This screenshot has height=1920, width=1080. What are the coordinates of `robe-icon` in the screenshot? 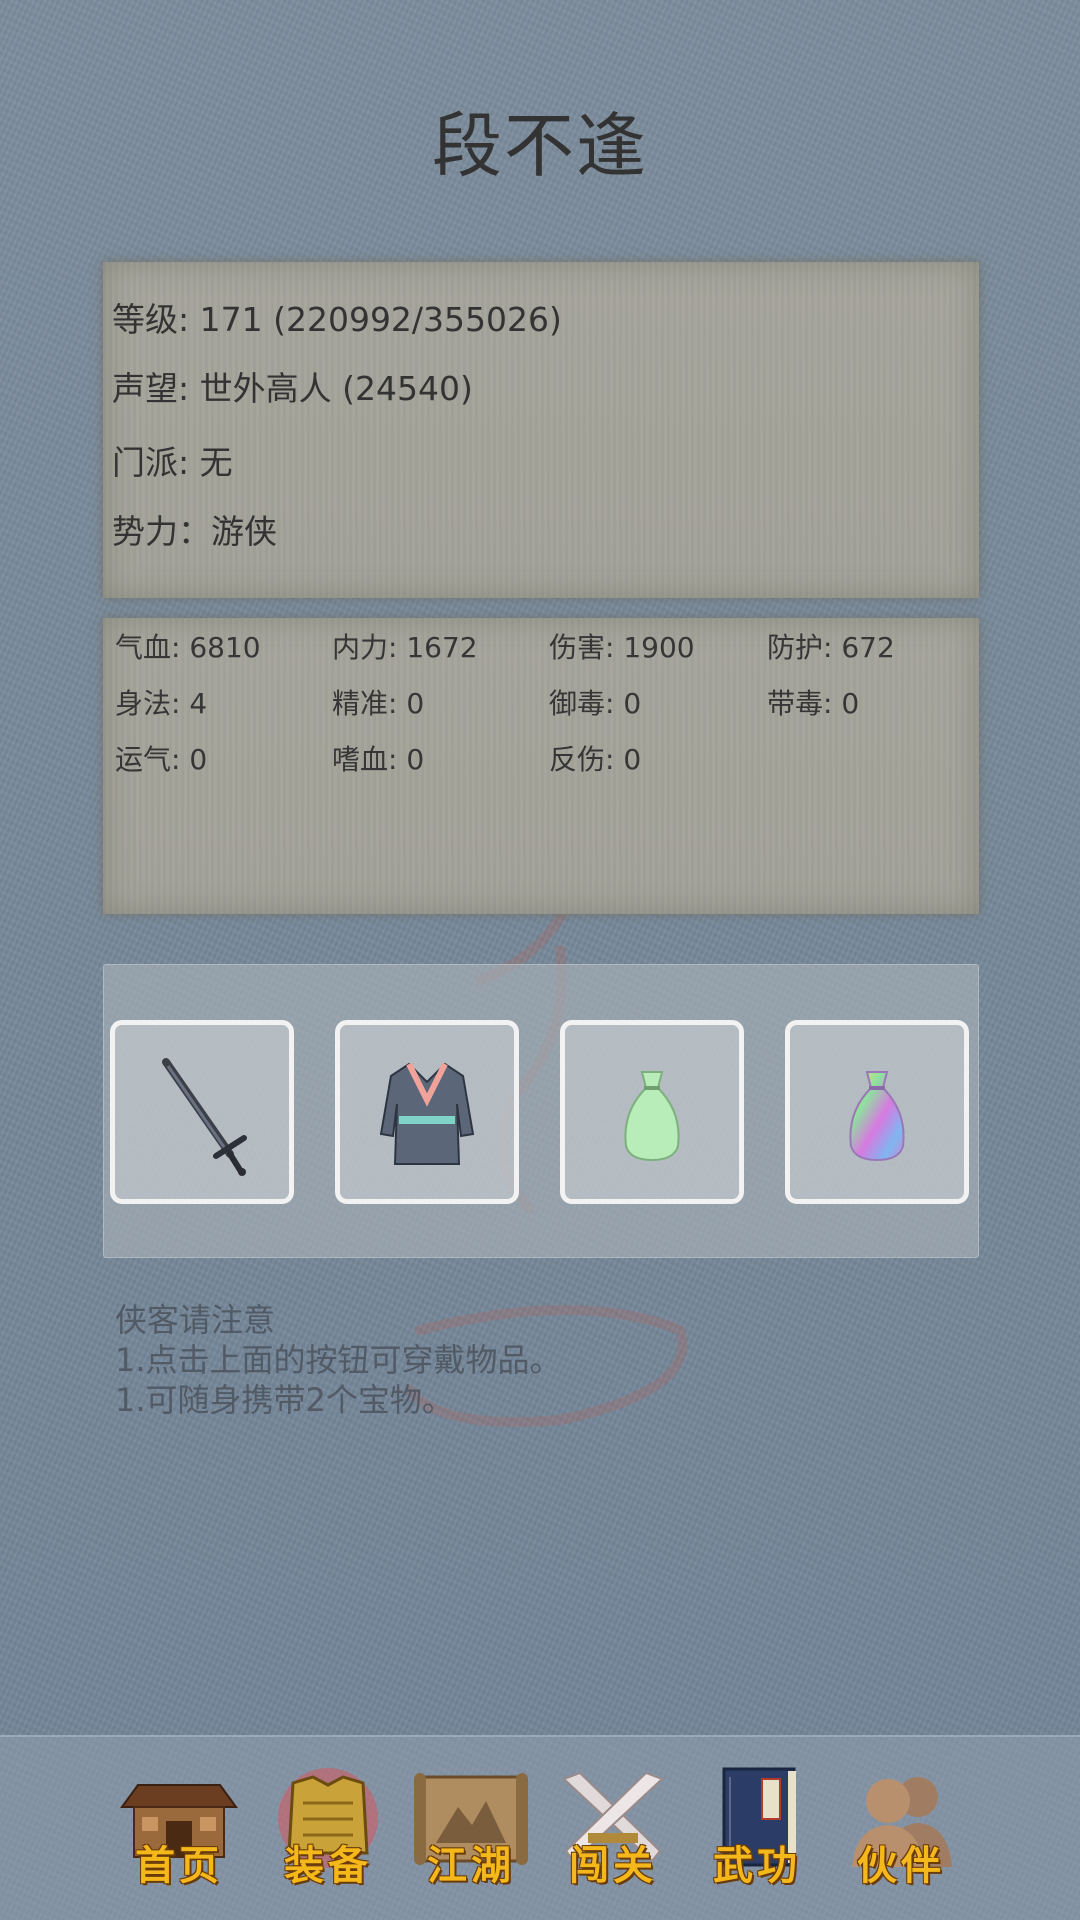 It's located at (427, 1113).